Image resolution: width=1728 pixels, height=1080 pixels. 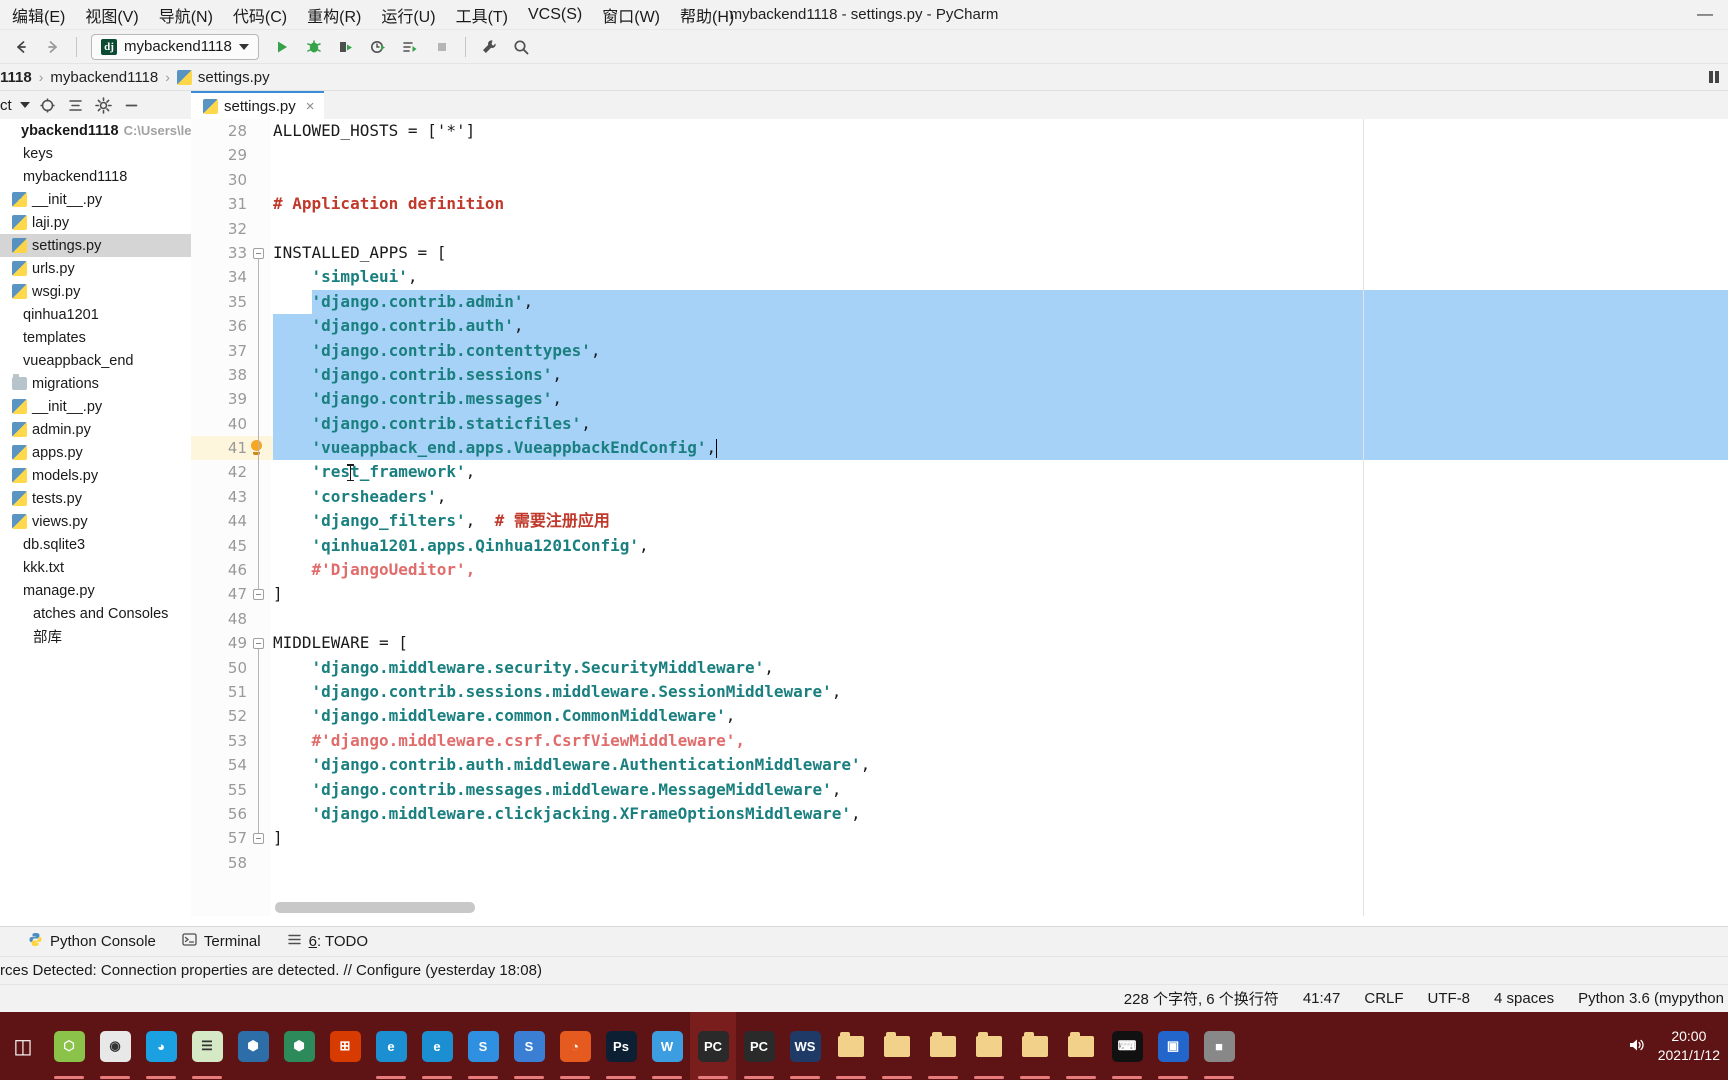 I want to click on tree-item-db-sqlite3: db.sqlite3, so click(x=95, y=544).